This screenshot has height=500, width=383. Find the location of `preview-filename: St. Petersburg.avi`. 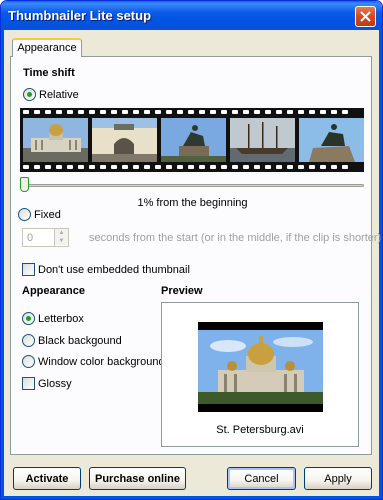

preview-filename: St. Petersburg.avi is located at coordinates (260, 430).